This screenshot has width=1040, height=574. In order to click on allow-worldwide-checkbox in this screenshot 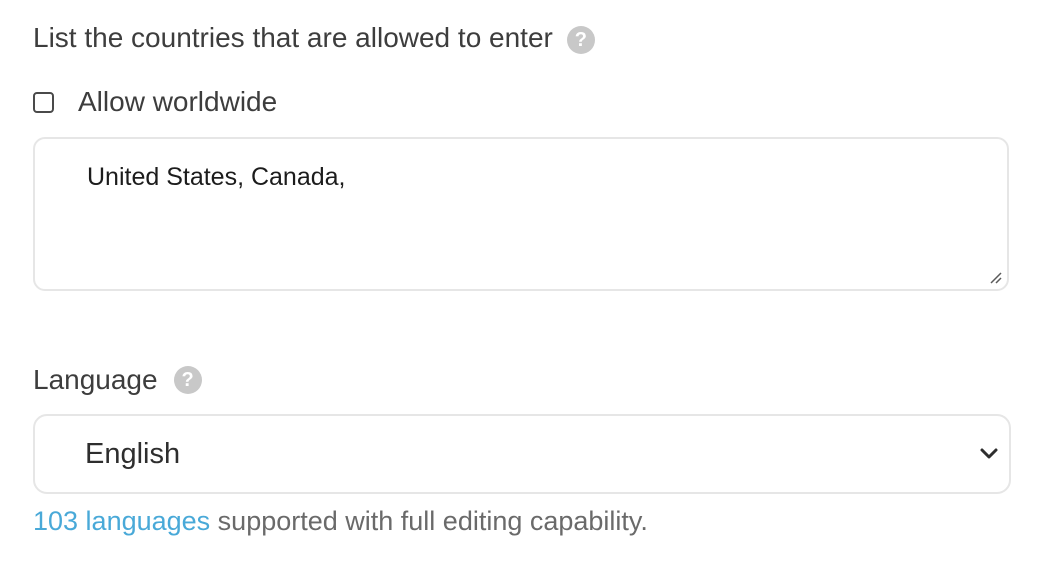, I will do `click(43, 102)`.